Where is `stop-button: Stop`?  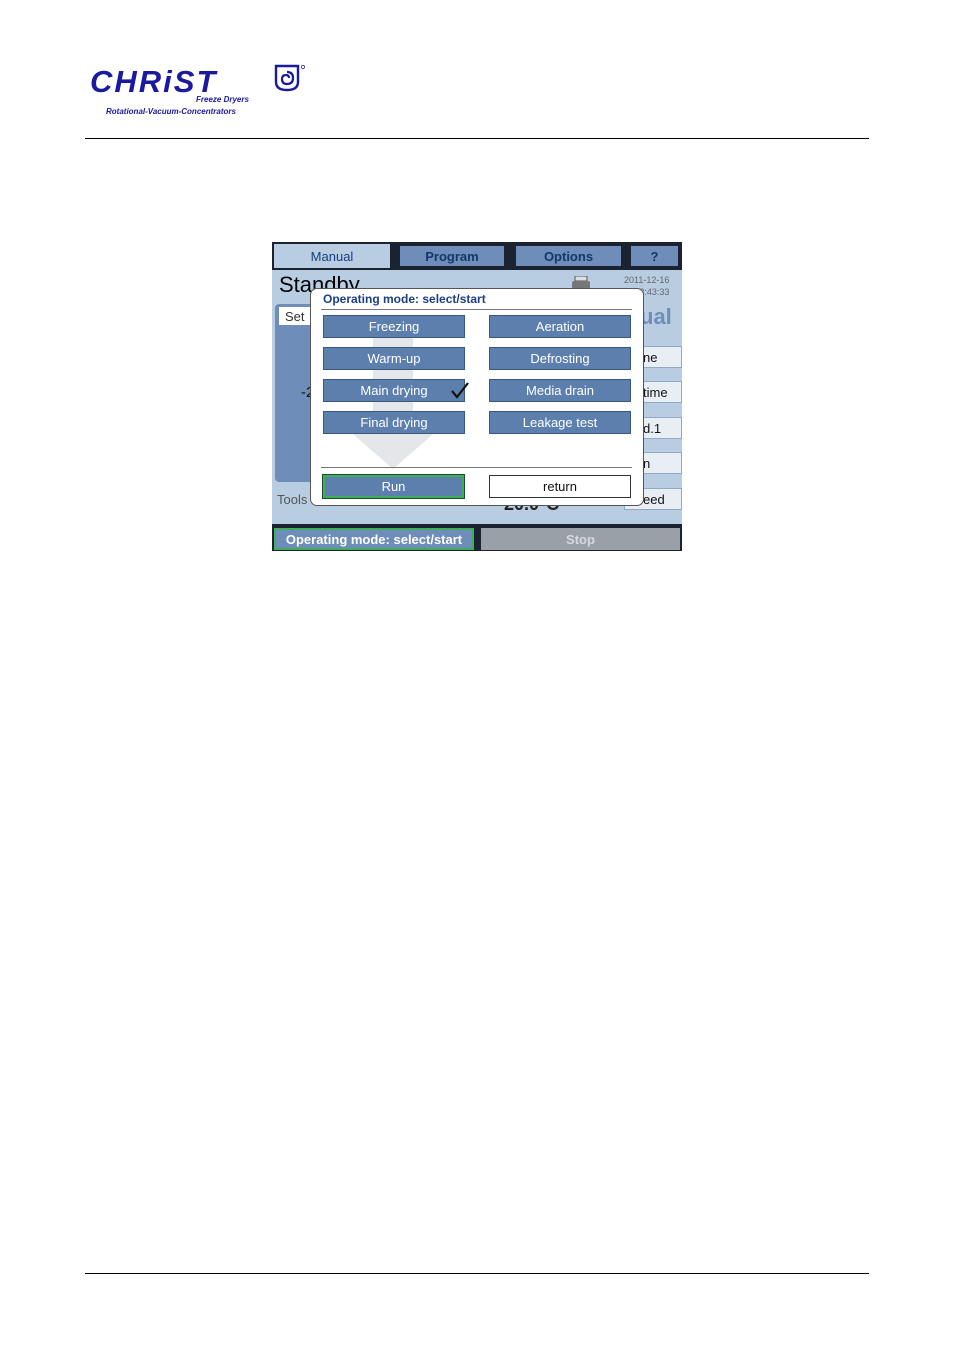 stop-button: Stop is located at coordinates (580, 539).